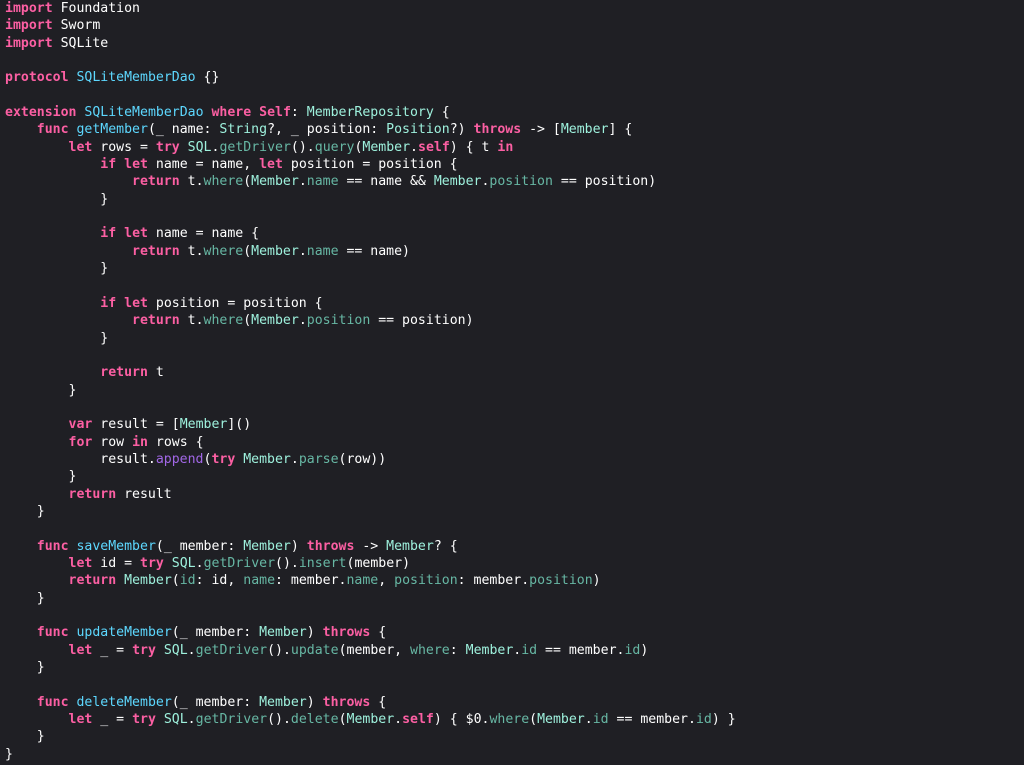 Image resolution: width=1024 pixels, height=765 pixels. I want to click on code-token: name = name,, so click(203, 165).